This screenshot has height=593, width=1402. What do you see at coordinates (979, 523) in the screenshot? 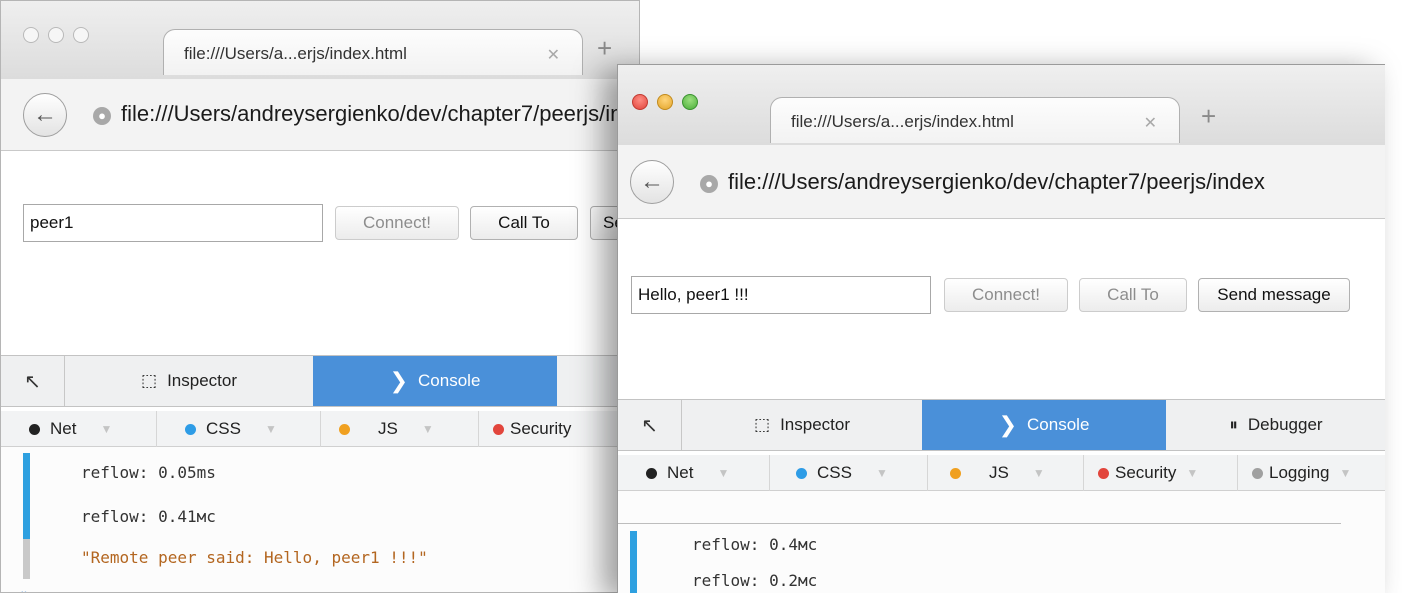
I see `console-divider` at bounding box center [979, 523].